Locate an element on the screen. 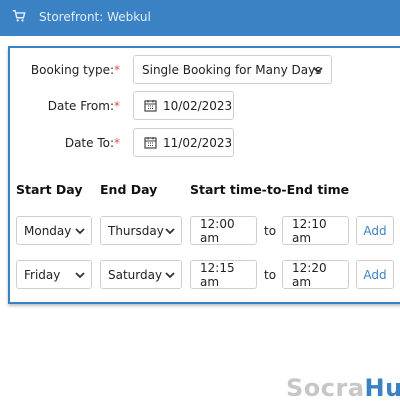  start-time-value: 12:00 am is located at coordinates (217, 230).